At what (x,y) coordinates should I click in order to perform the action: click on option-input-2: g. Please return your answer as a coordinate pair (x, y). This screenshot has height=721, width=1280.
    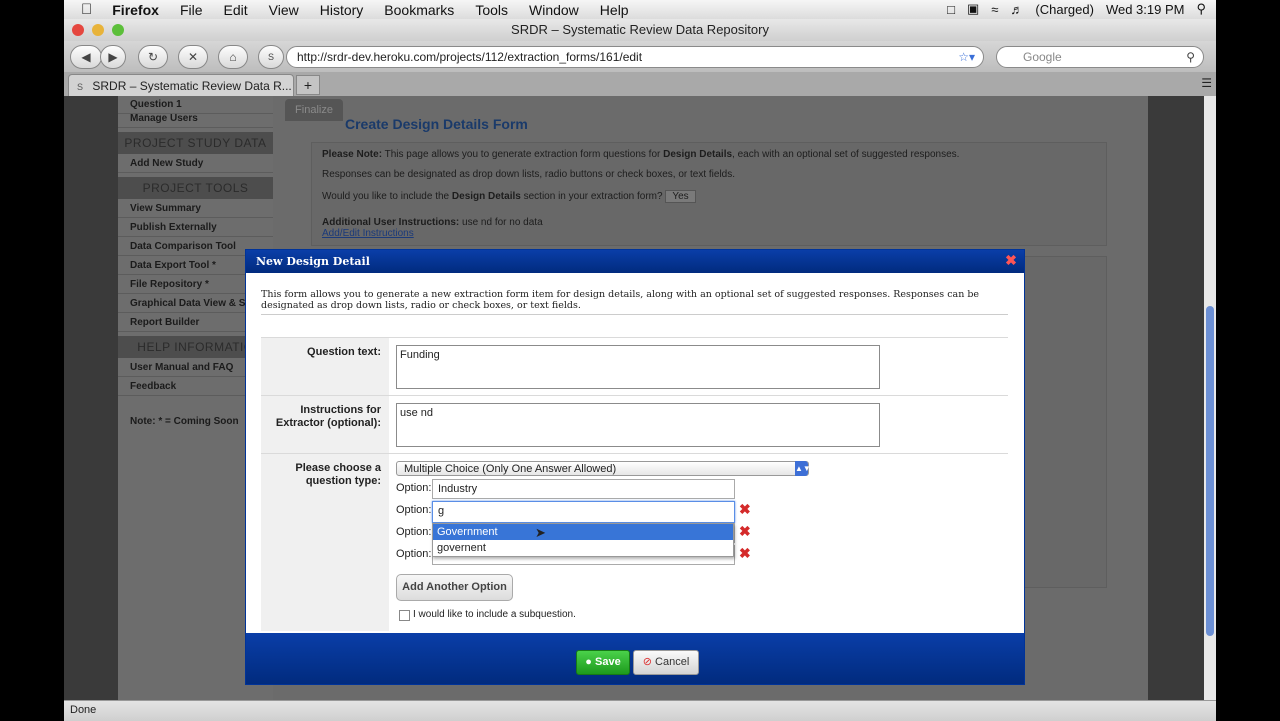
    Looking at the image, I should click on (583, 512).